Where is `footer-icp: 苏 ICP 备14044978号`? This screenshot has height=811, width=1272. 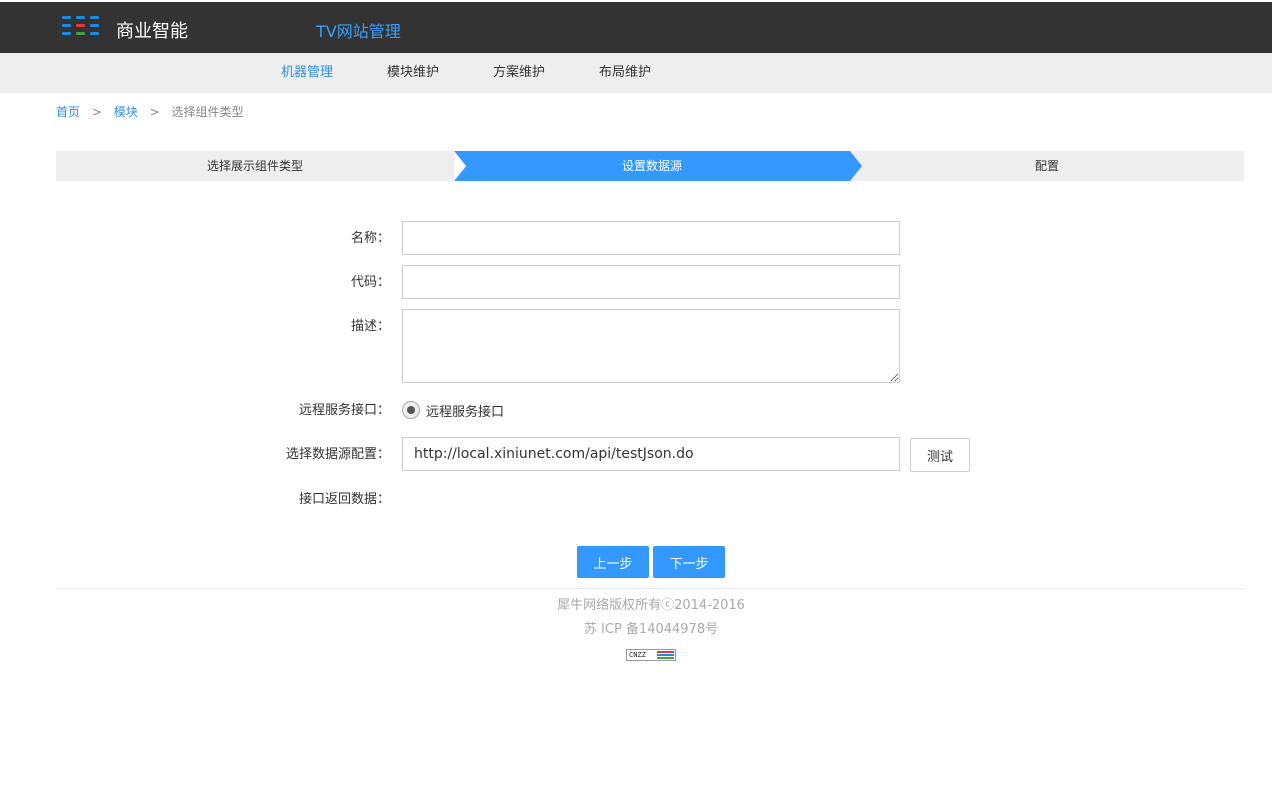
footer-icp: 苏 ICP 备14044978号 is located at coordinates (636, 630).